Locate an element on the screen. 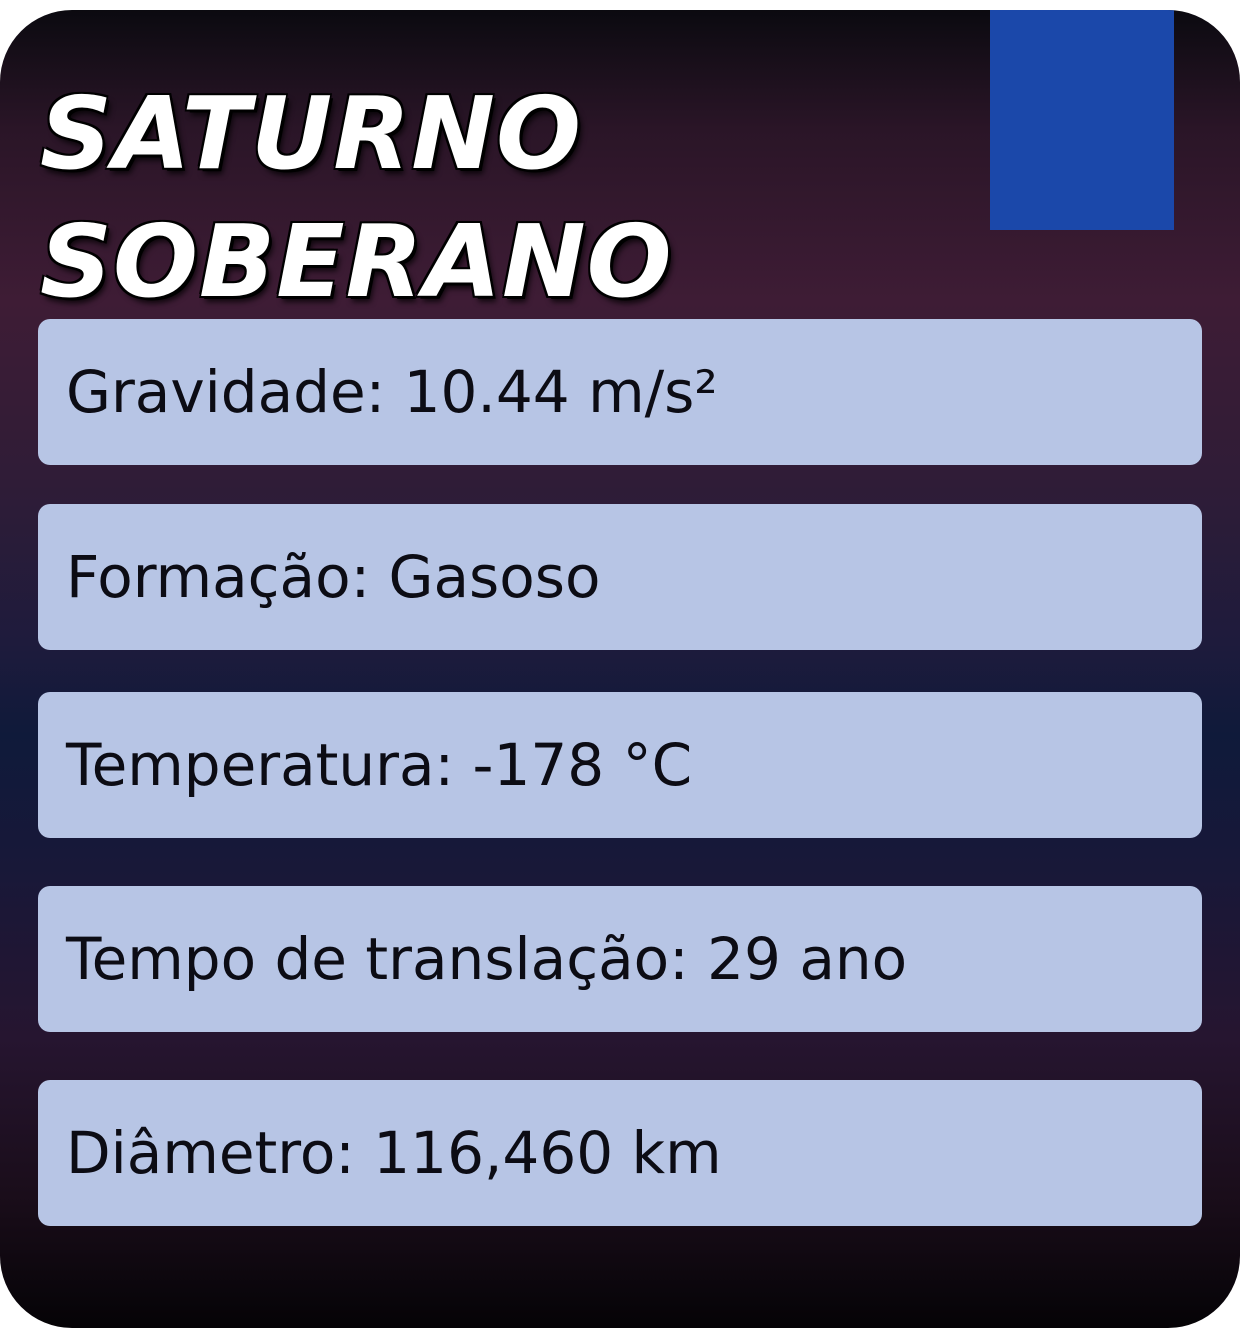 The height and width of the screenshot is (1328, 1240). stat-orbit-time: Tempo de translação: 29 ano is located at coordinates (620, 959).